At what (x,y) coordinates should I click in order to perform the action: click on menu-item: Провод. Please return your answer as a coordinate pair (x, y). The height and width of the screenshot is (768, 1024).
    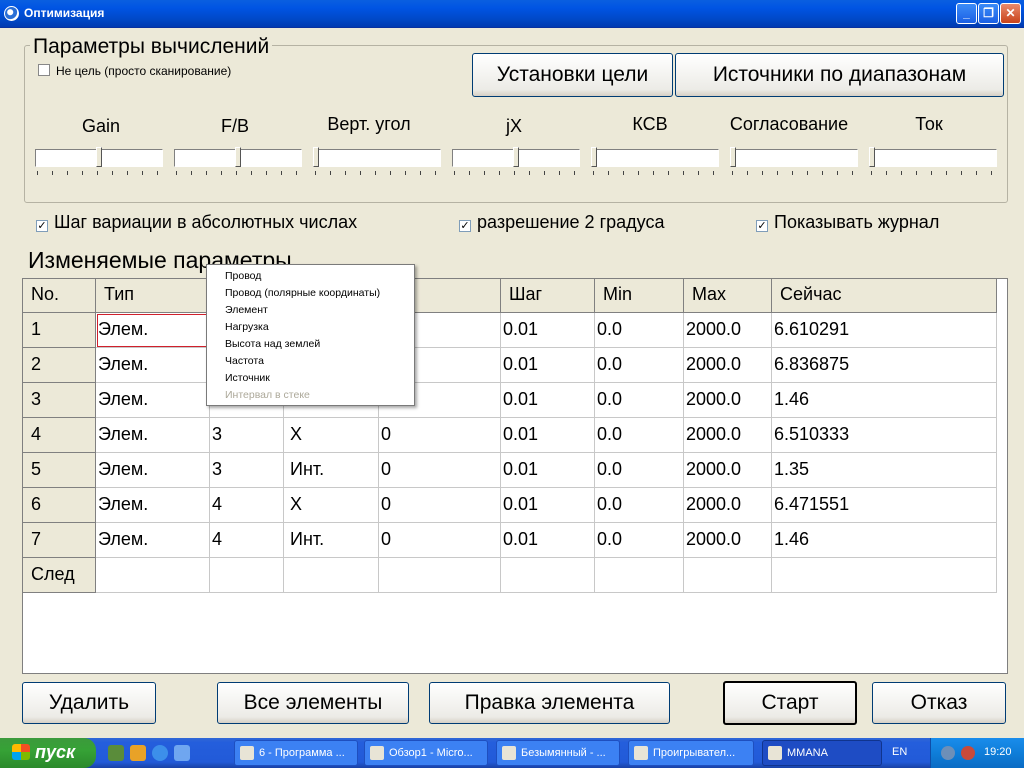
    Looking at the image, I should click on (310, 276).